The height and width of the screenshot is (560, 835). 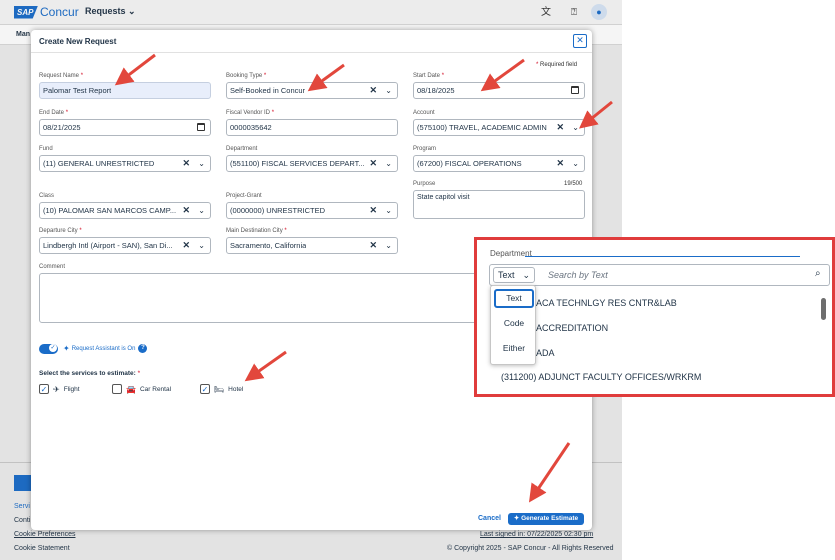 I want to click on end-date-field: End Date * 08/21/2025, so click(x=125, y=123).